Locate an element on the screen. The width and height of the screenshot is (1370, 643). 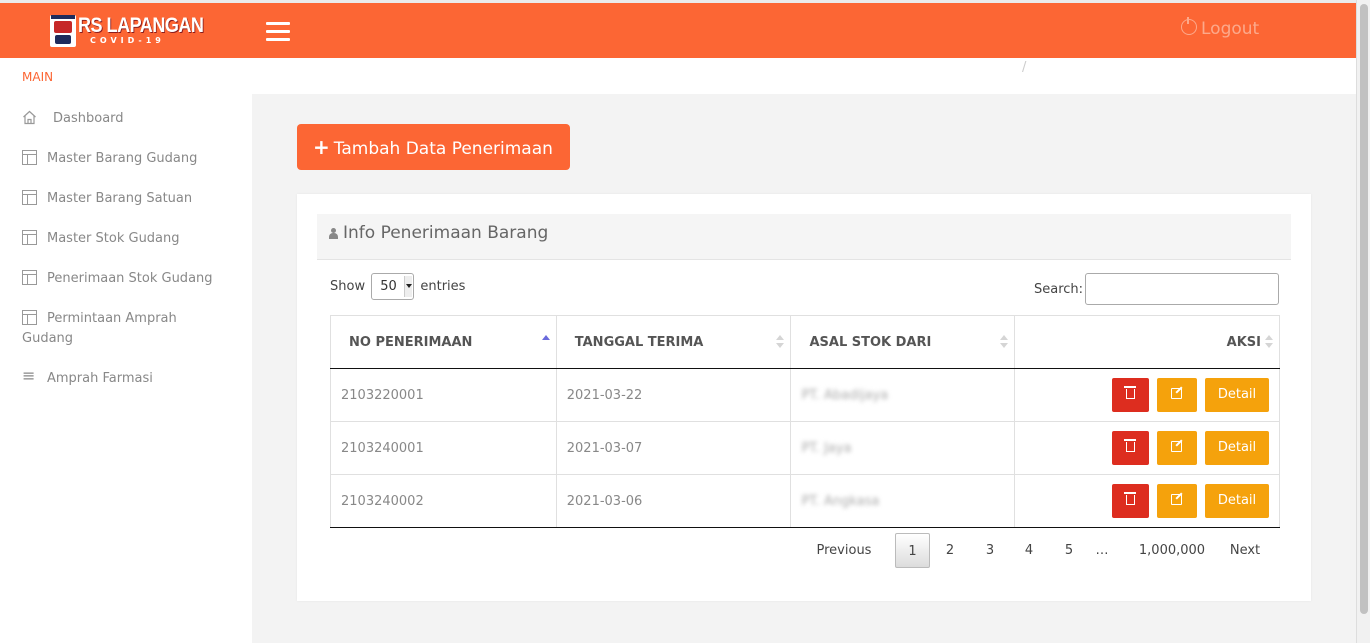
hospital-emblem-icon is located at coordinates (63, 31).